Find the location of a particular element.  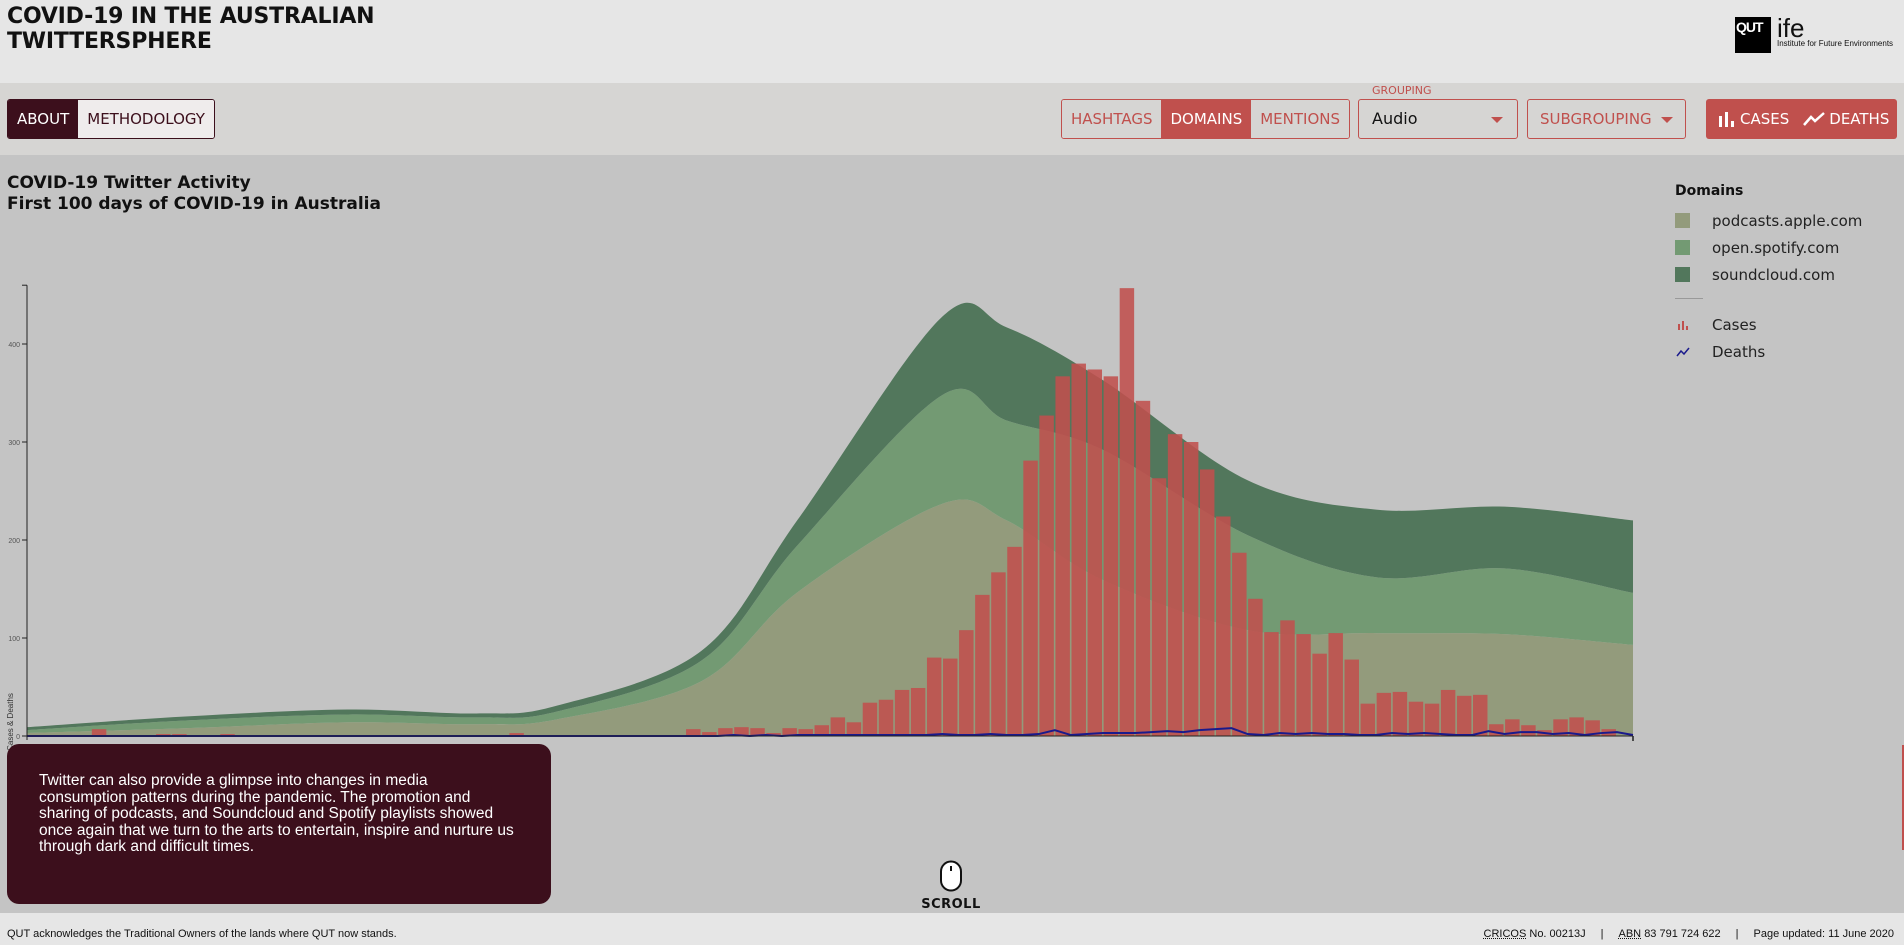

about-methodology-group: ABOUT METHODOLOGY is located at coordinates (111, 119).